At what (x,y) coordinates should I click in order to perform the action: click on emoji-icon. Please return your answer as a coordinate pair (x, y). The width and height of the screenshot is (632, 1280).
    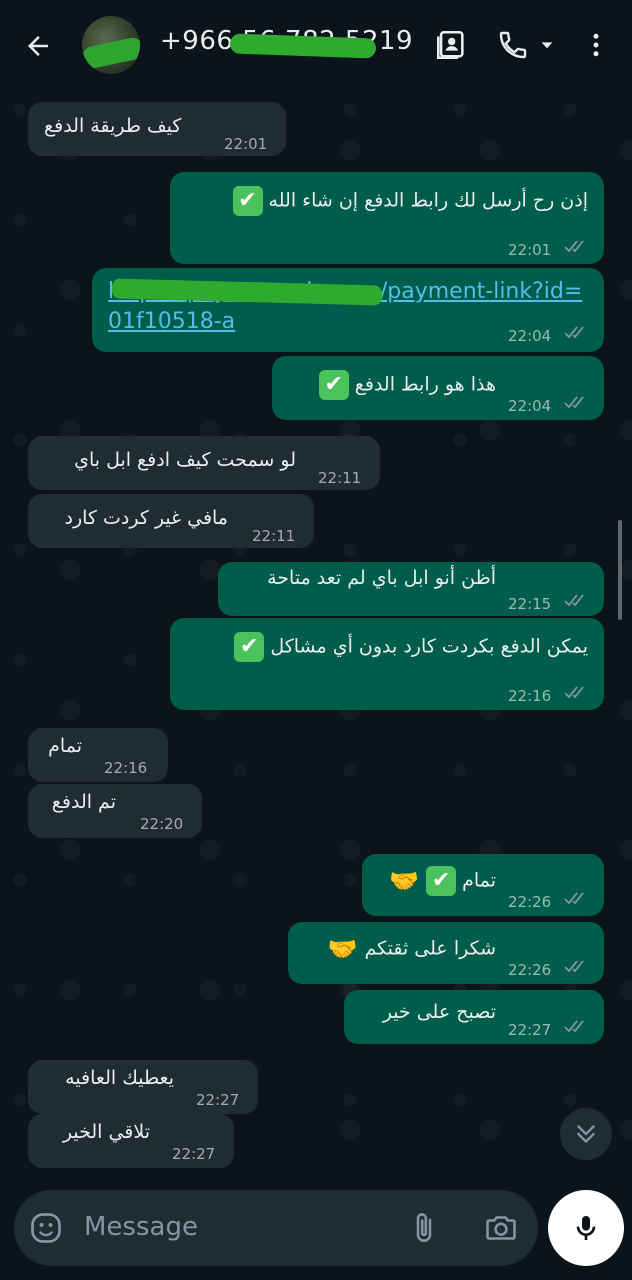
    Looking at the image, I should click on (46, 1228).